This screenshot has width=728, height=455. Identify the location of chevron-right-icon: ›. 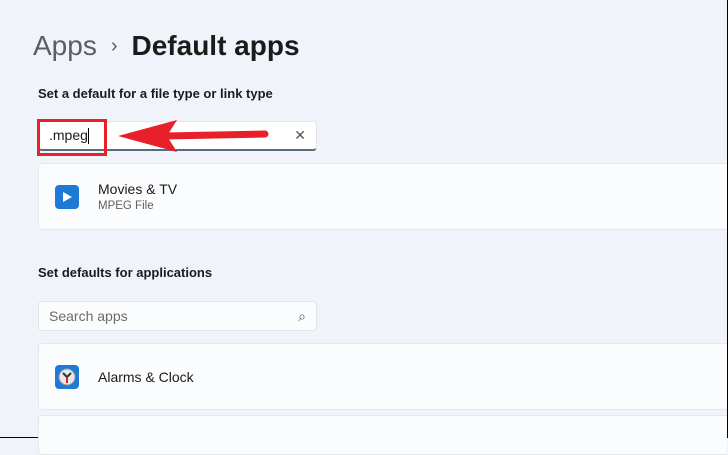
(114, 45).